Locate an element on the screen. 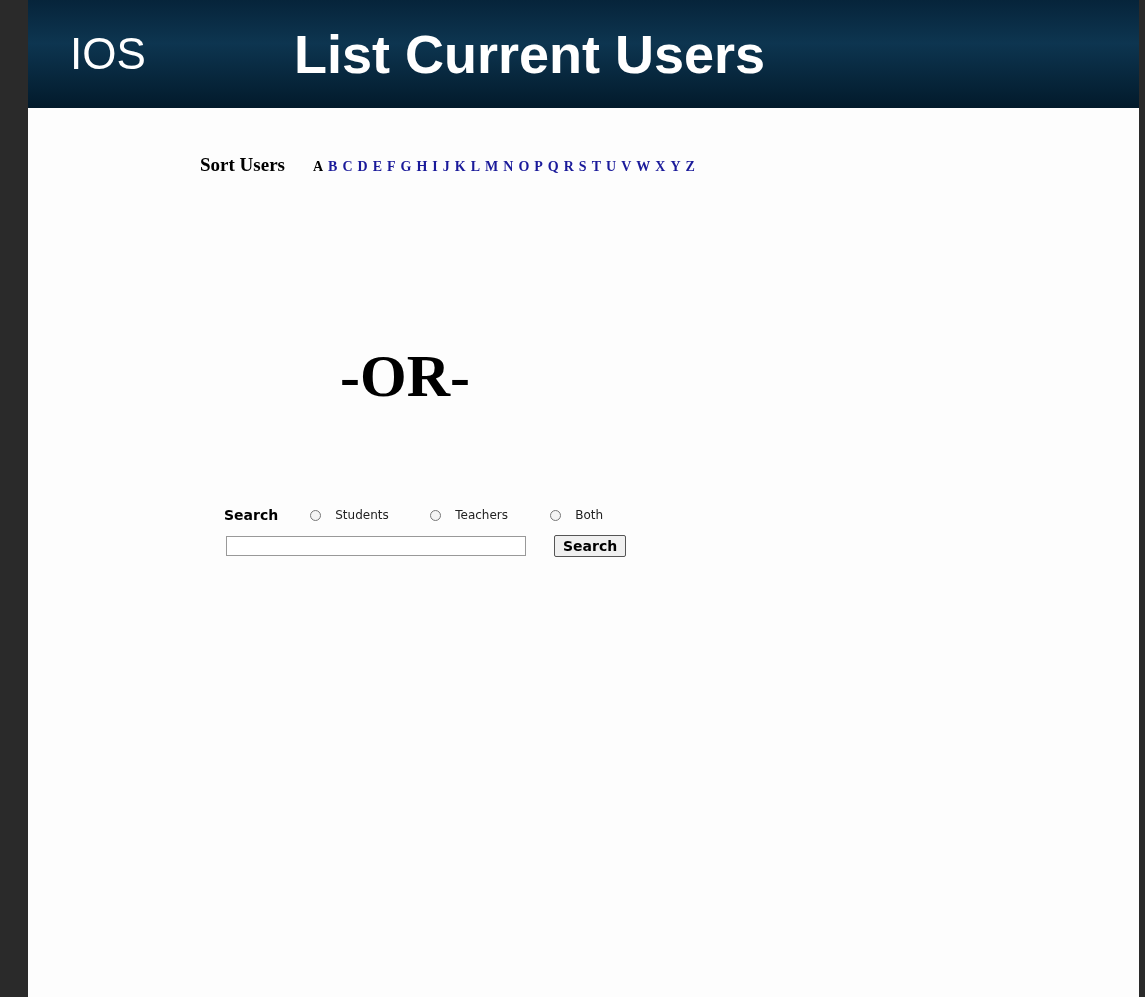  letter-link: N is located at coordinates (508, 167).